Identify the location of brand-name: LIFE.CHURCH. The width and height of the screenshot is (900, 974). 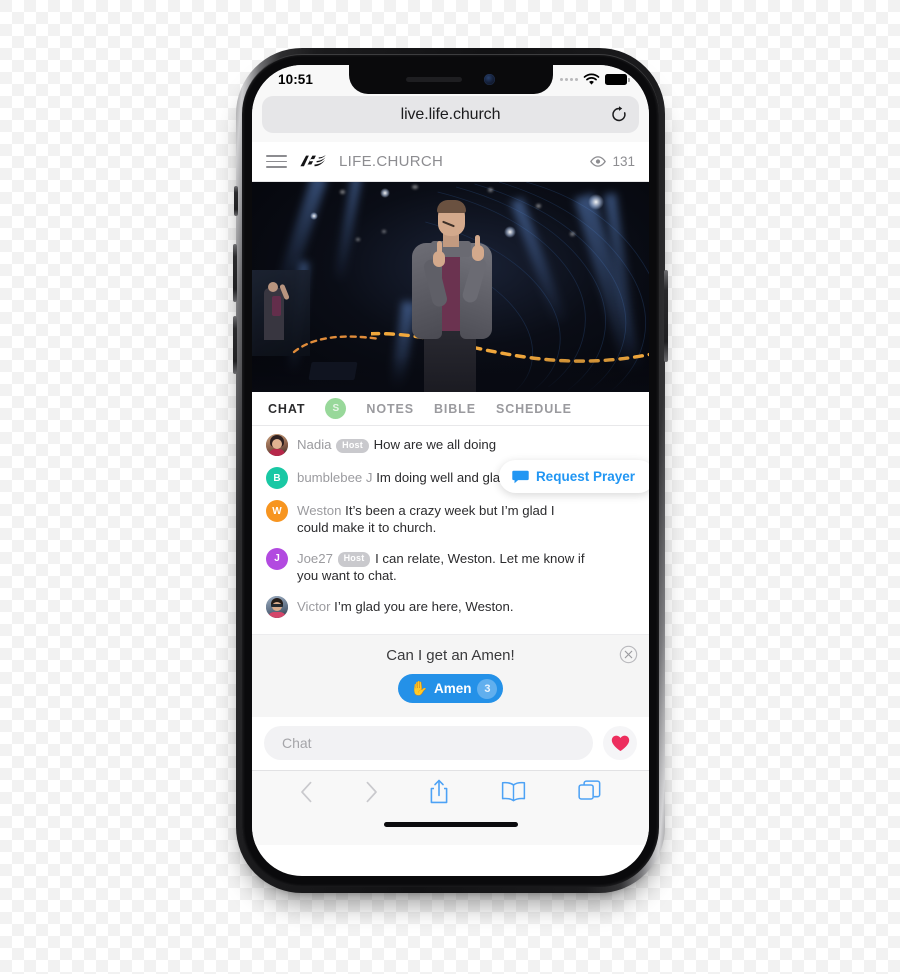
(391, 161).